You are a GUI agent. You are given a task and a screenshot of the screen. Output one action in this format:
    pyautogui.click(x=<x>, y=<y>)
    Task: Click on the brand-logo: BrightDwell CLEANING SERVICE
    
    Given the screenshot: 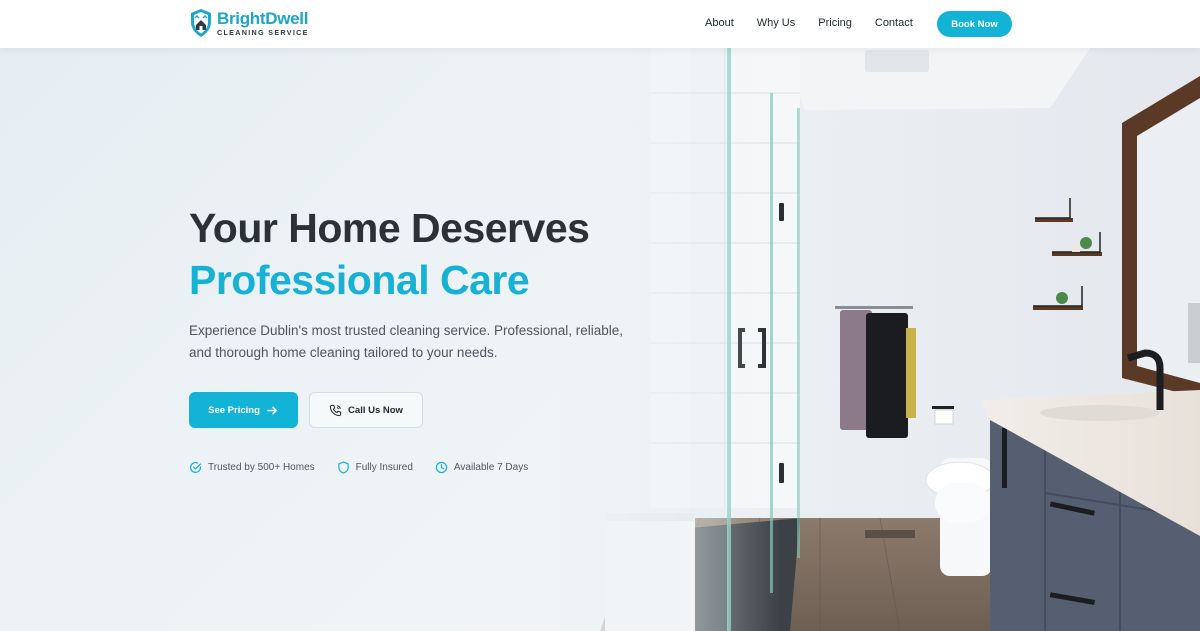 What is the action you would take?
    pyautogui.click(x=249, y=23)
    